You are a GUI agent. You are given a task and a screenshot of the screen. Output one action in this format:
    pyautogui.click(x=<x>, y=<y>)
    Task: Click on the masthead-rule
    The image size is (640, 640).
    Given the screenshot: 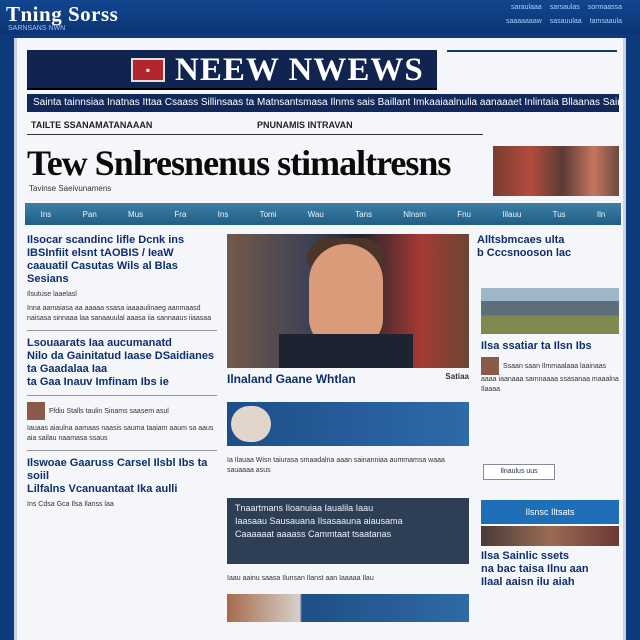 What is the action you would take?
    pyautogui.click(x=532, y=51)
    